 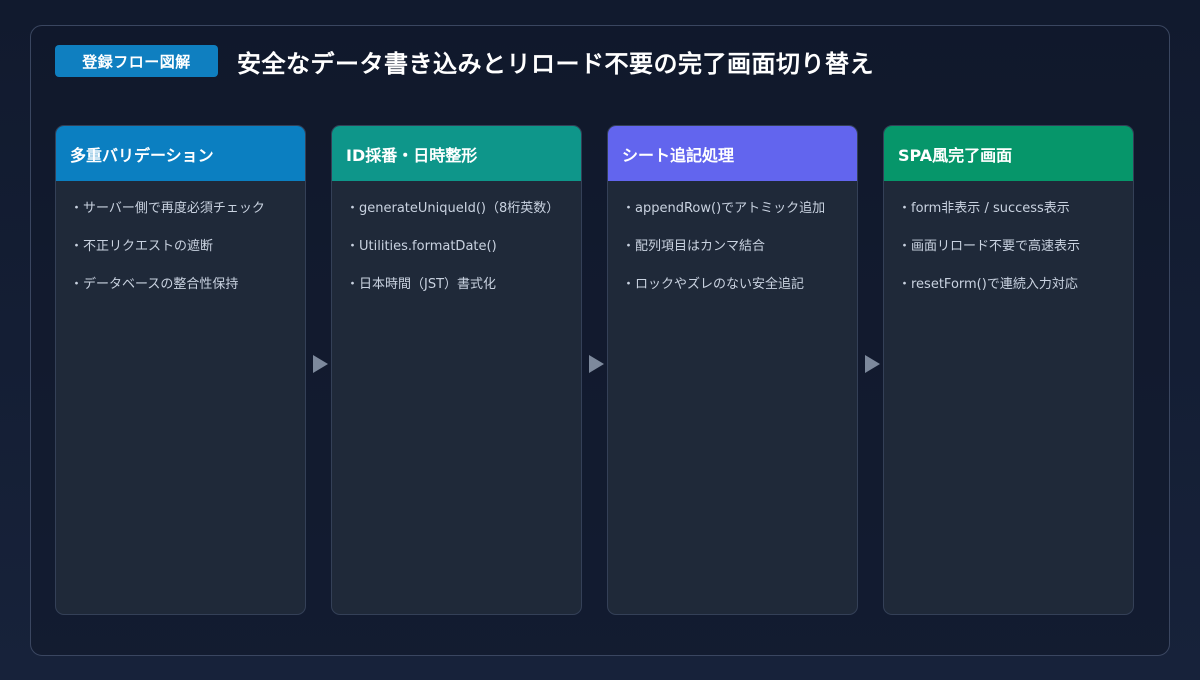 What do you see at coordinates (988, 284) in the screenshot?
I see `list-item: ・resetForm()で連続入力対応` at bounding box center [988, 284].